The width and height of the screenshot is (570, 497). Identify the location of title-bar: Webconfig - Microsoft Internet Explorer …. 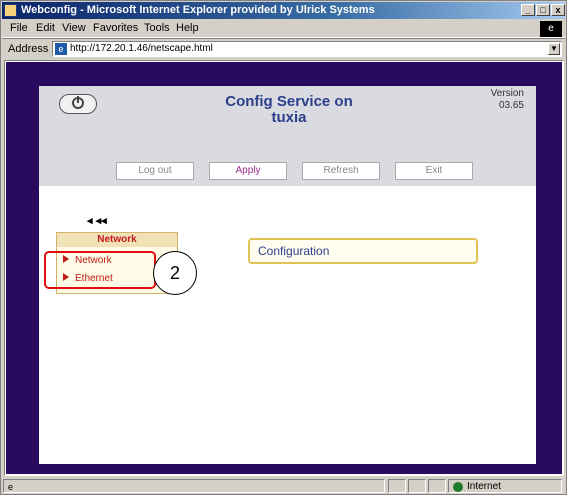
(283, 10).